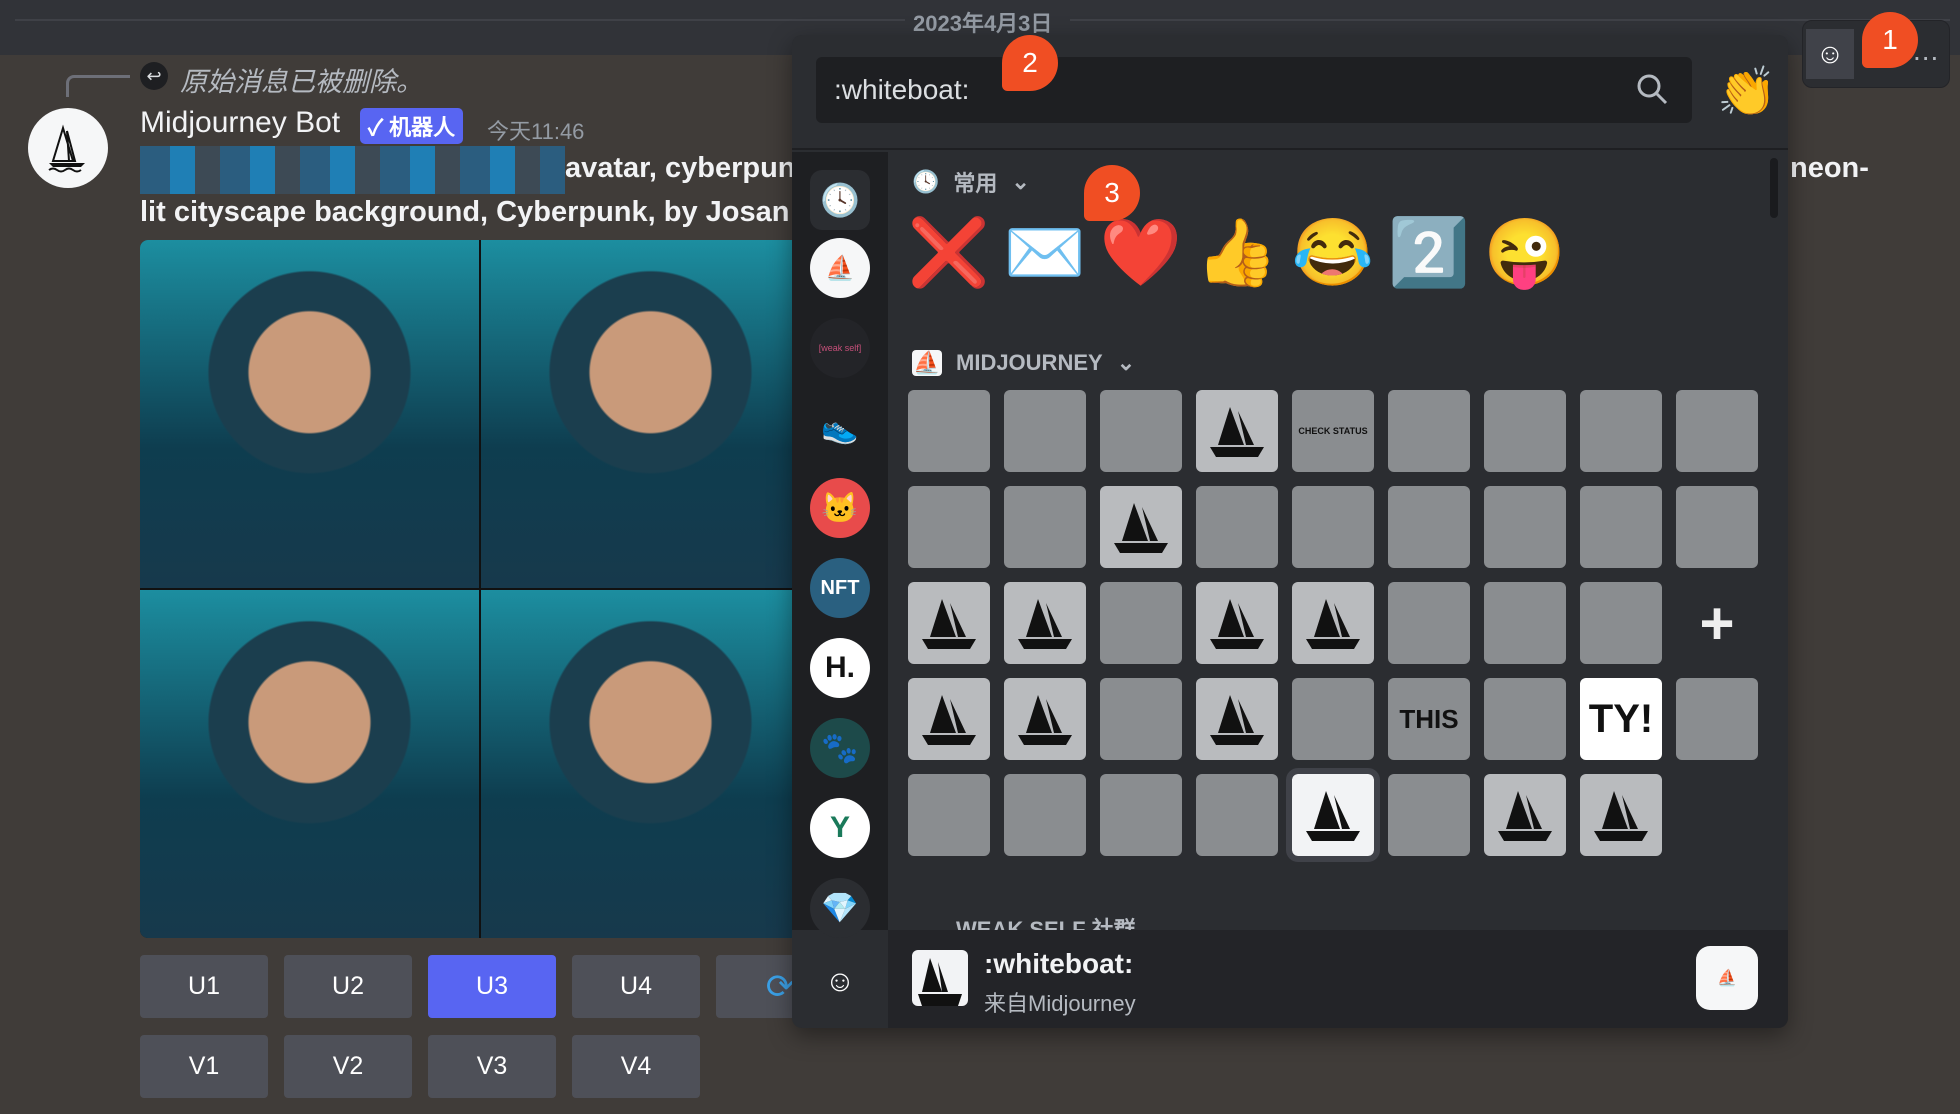 The height and width of the screenshot is (1114, 1960). What do you see at coordinates (492, 986) in the screenshot?
I see `u3-button: U3` at bounding box center [492, 986].